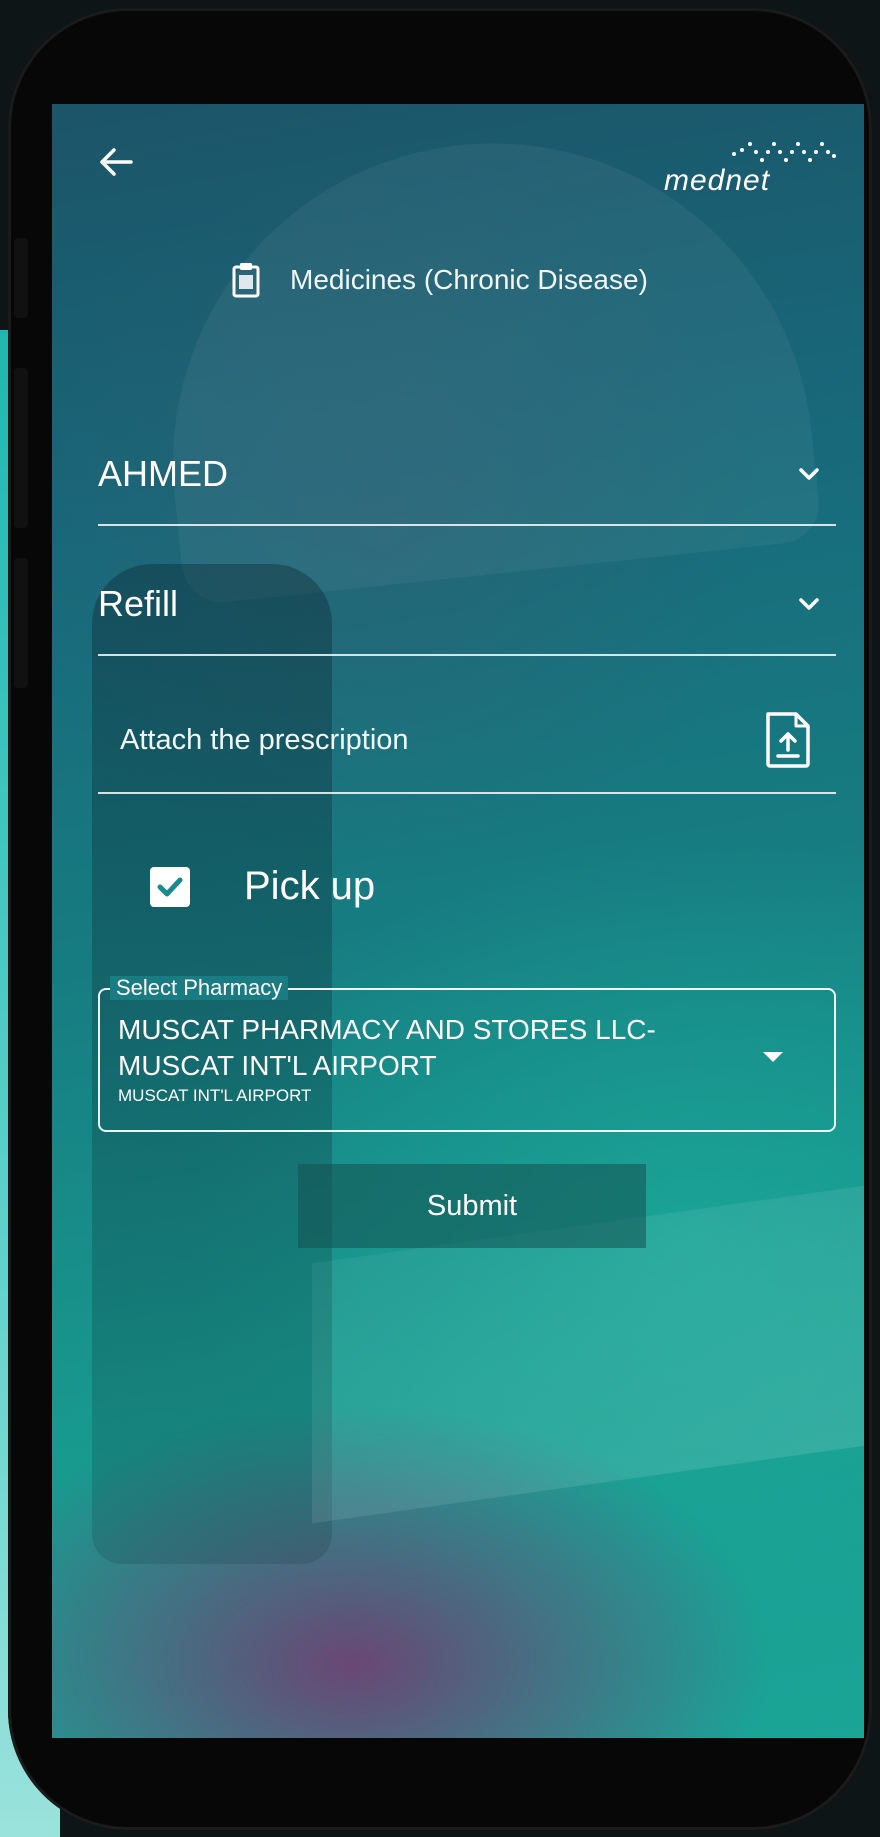 The height and width of the screenshot is (1837, 880). Describe the element at coordinates (215, 1095) in the screenshot. I see `pharmacy-subtitle: MUSCAT INT'L AIRPORT` at that location.